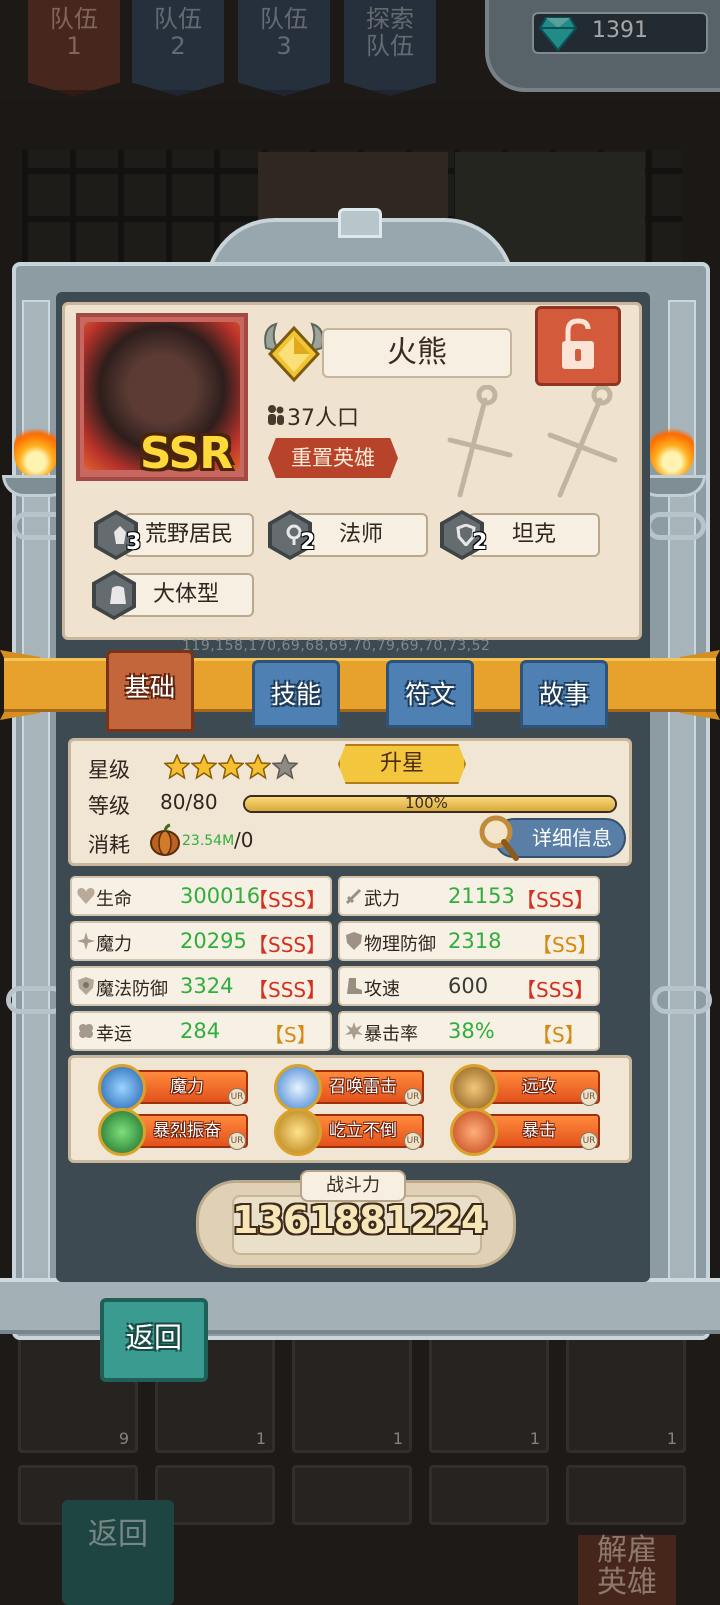 This screenshot has width=720, height=1605. What do you see at coordinates (200, 1031) in the screenshot?
I see `stat-value: 284` at bounding box center [200, 1031].